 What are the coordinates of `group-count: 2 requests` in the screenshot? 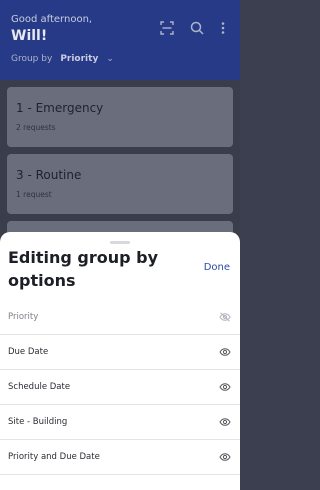 It's located at (36, 127).